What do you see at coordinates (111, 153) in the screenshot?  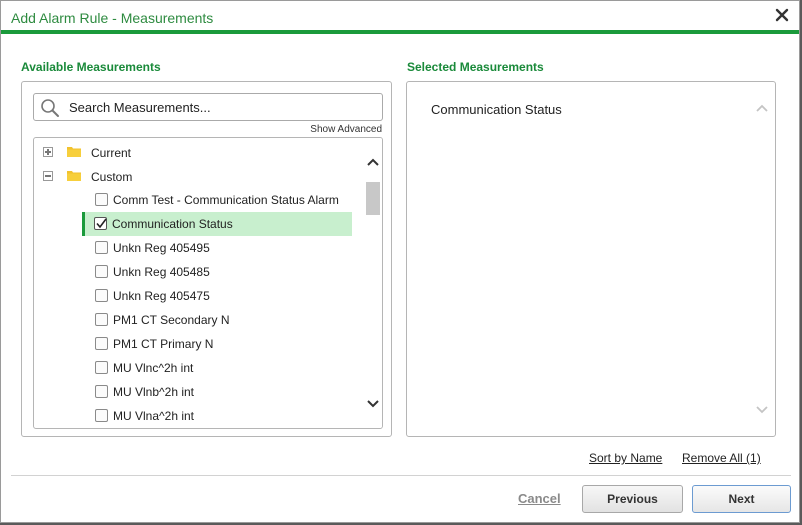 I see `folder-label: Current` at bounding box center [111, 153].